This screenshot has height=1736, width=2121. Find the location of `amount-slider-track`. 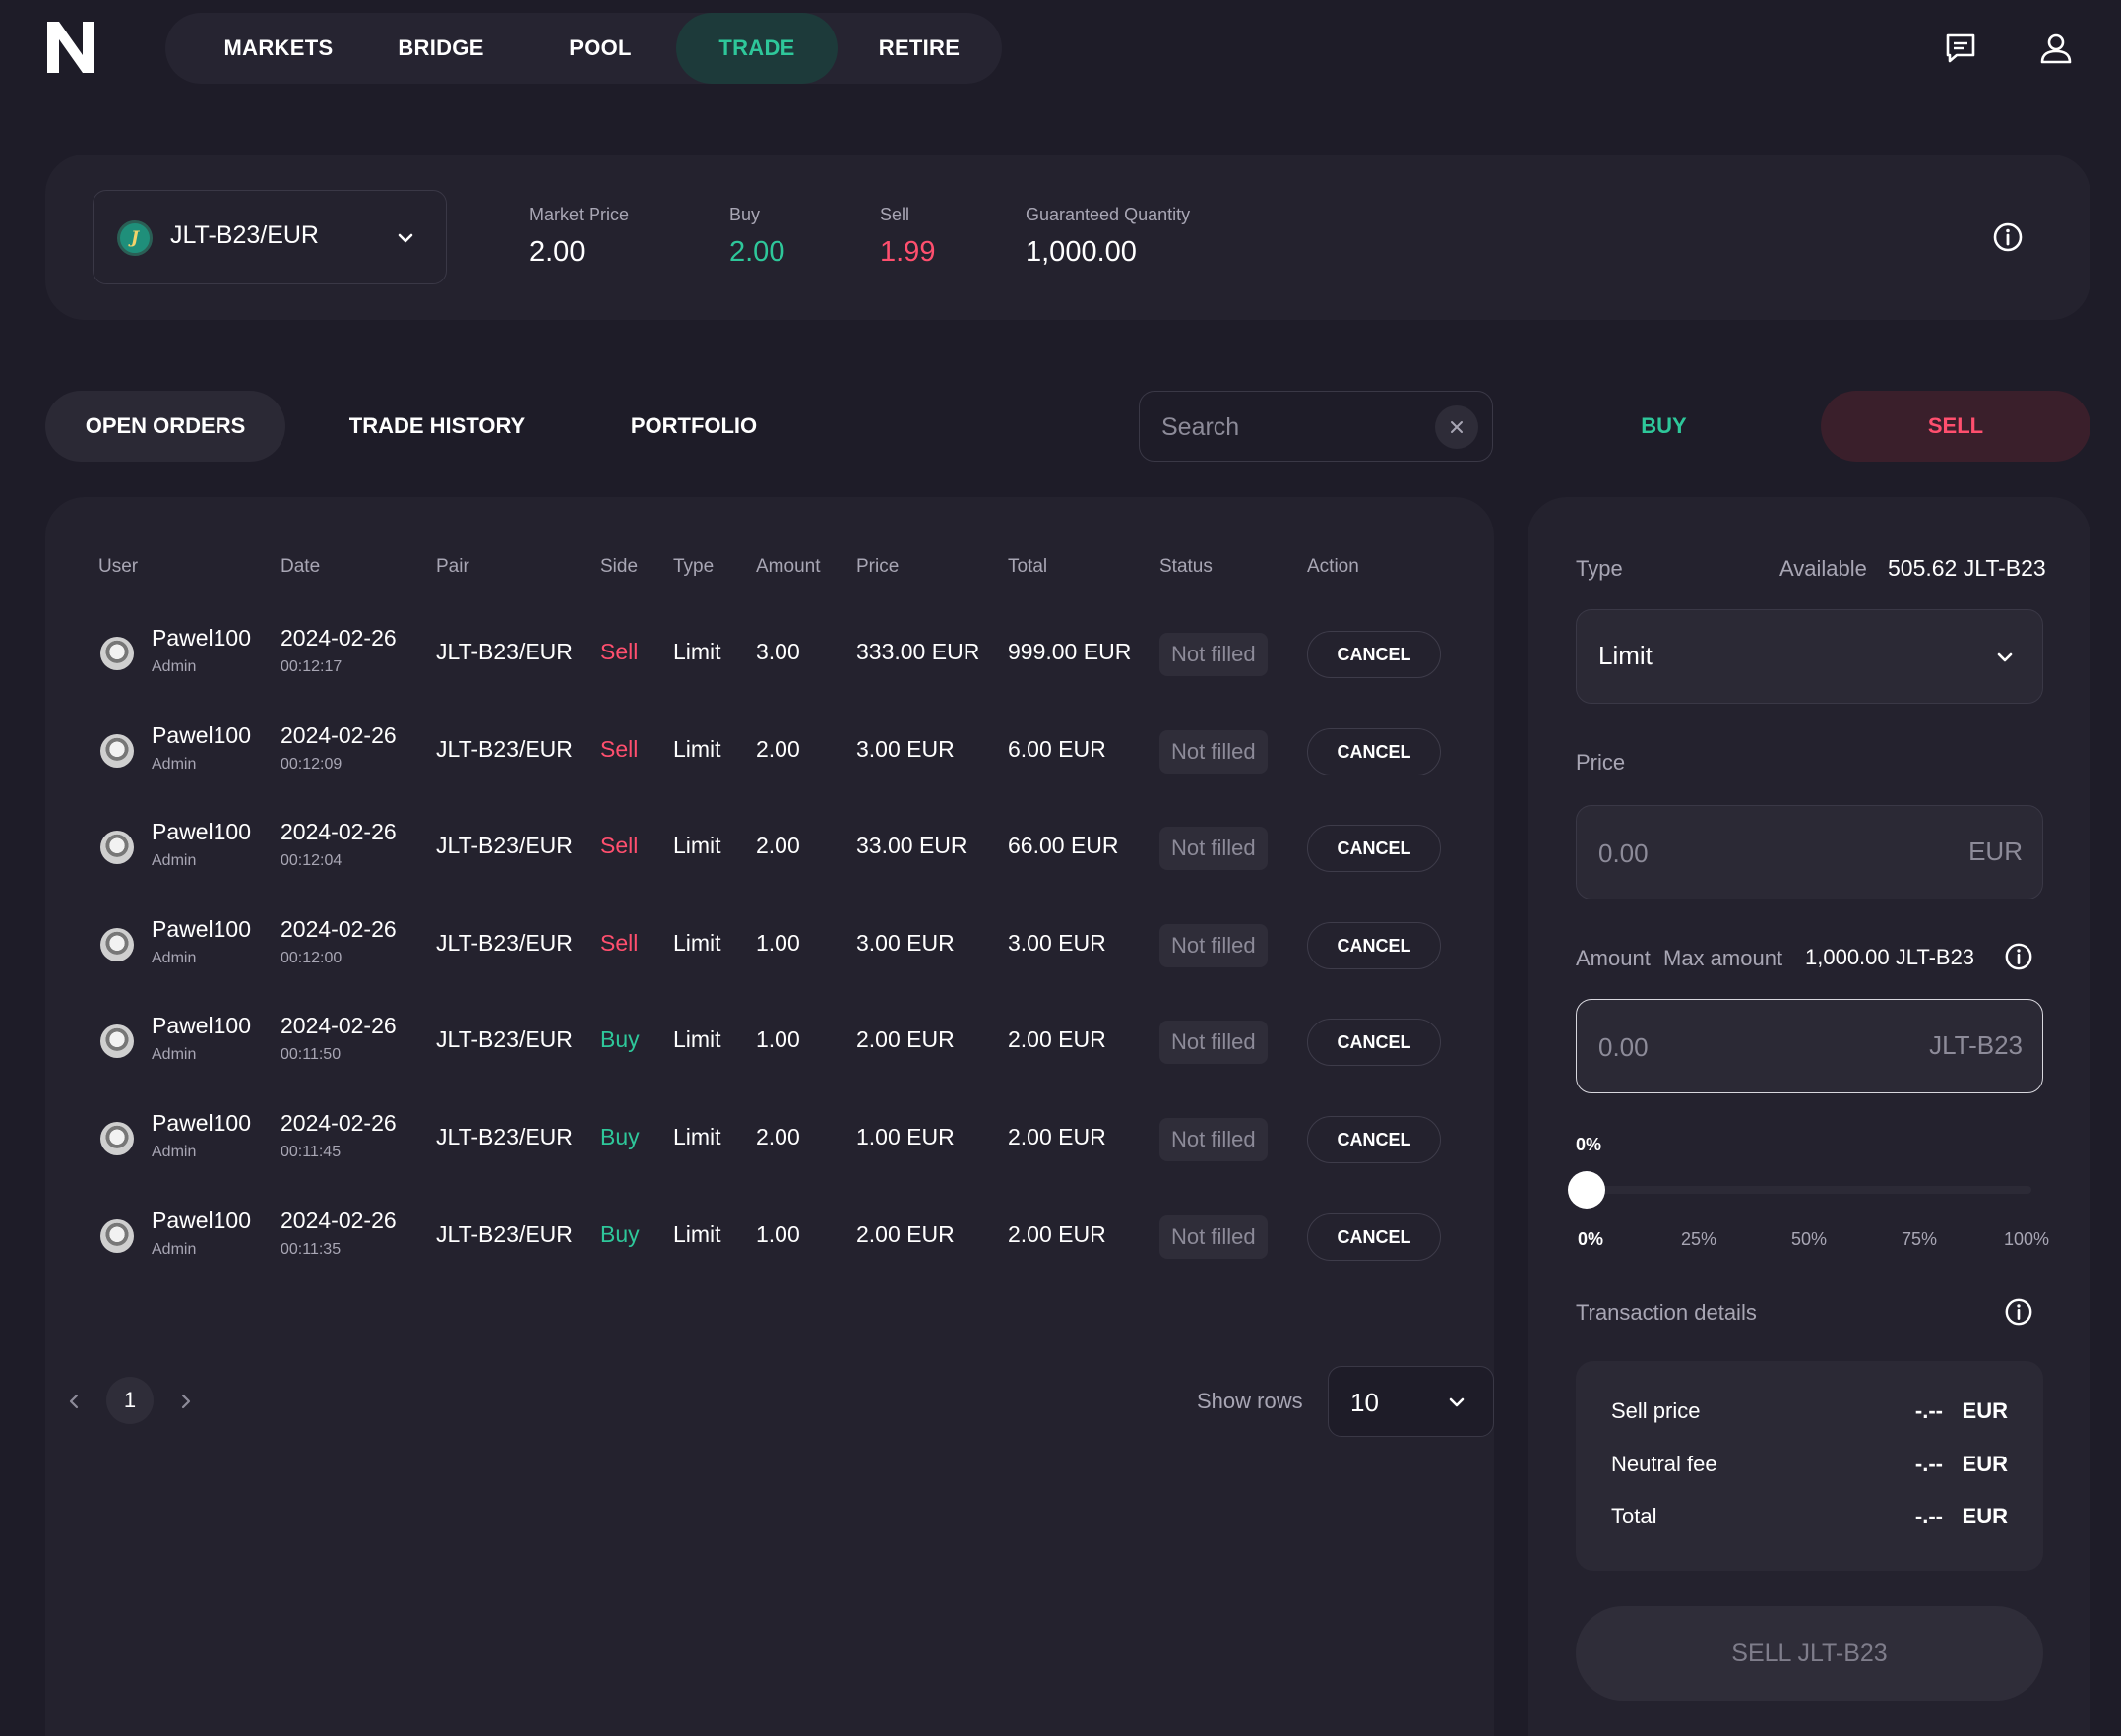

amount-slider-track is located at coordinates (1809, 1190).